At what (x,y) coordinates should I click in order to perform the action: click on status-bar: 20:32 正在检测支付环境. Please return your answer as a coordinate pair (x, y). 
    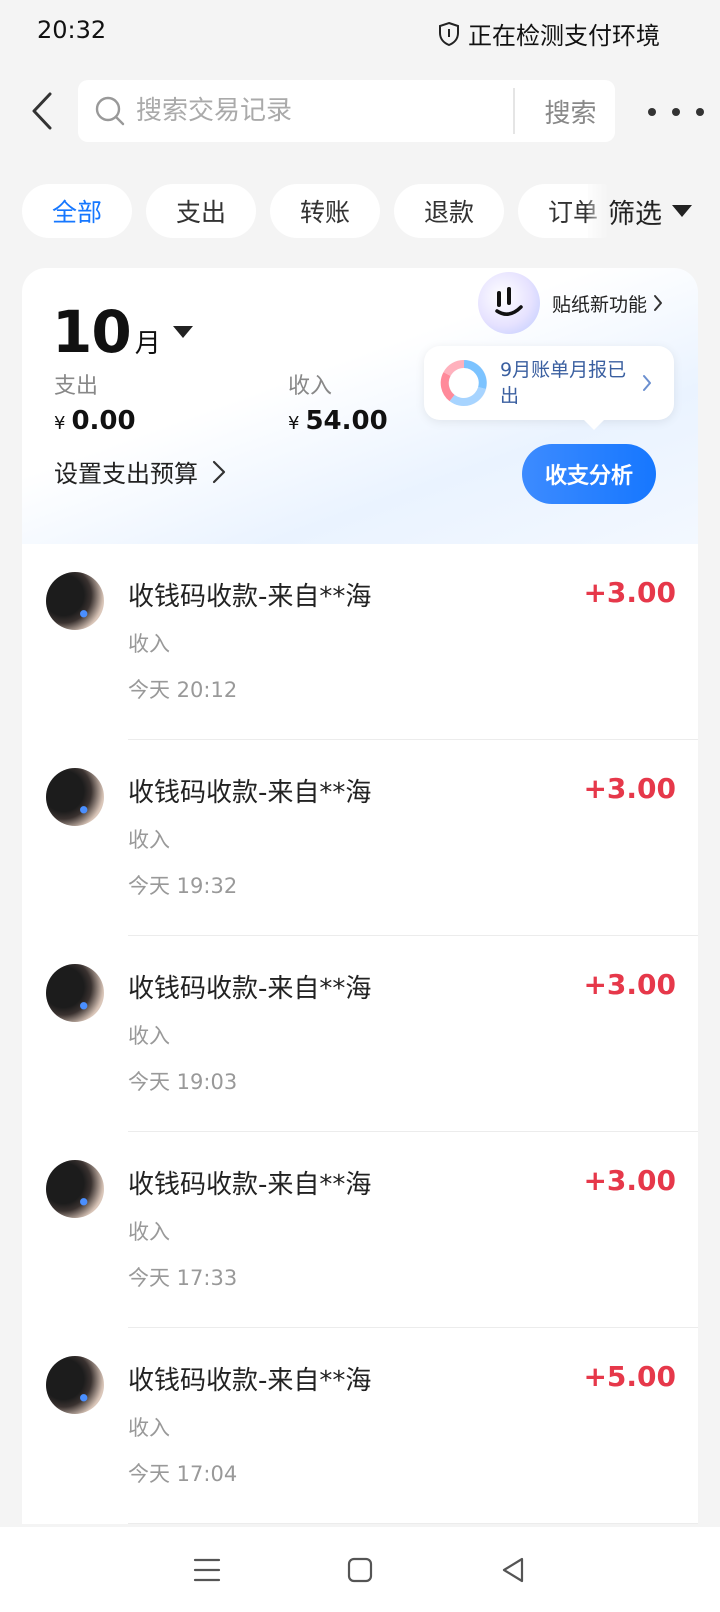
    Looking at the image, I should click on (360, 33).